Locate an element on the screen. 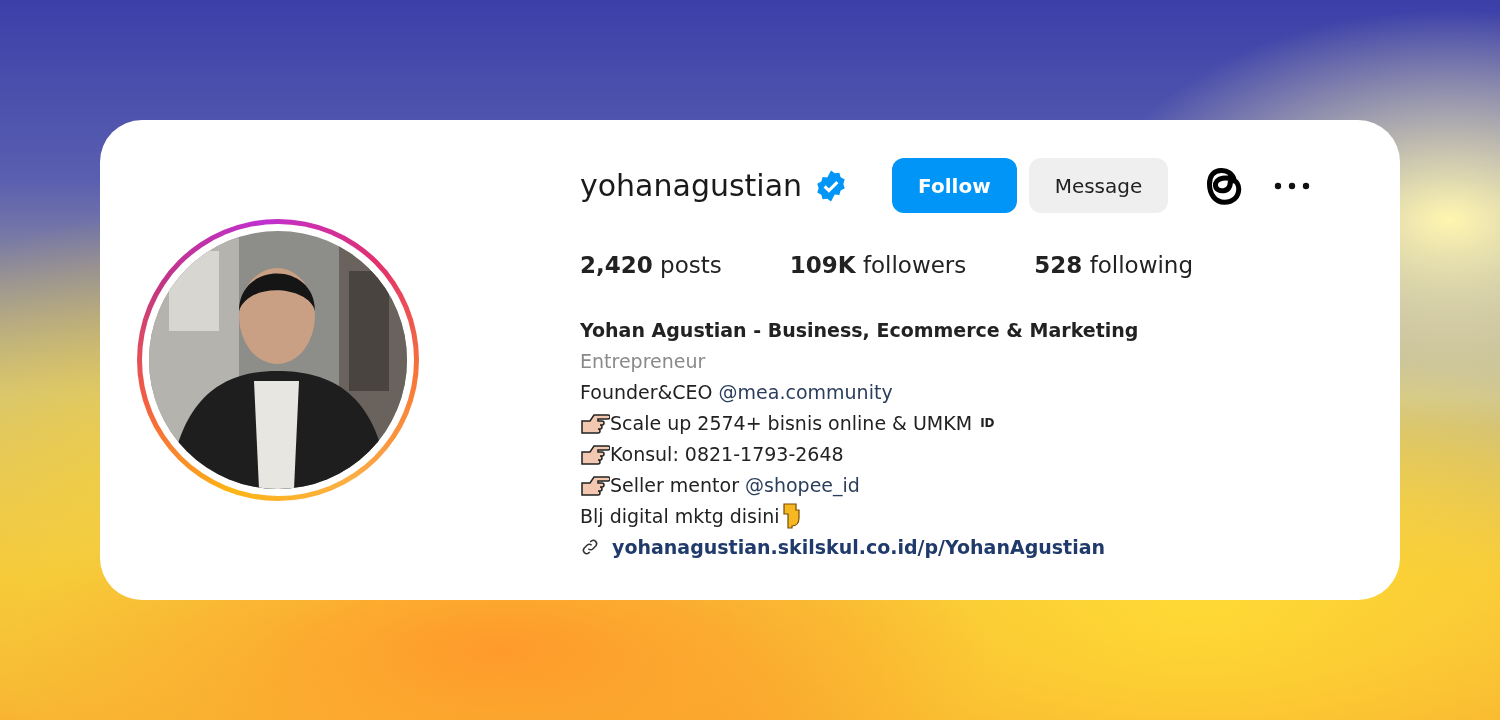  bio-text: Scale up 2574+ bisnis online & UMKM is located at coordinates (791, 423).